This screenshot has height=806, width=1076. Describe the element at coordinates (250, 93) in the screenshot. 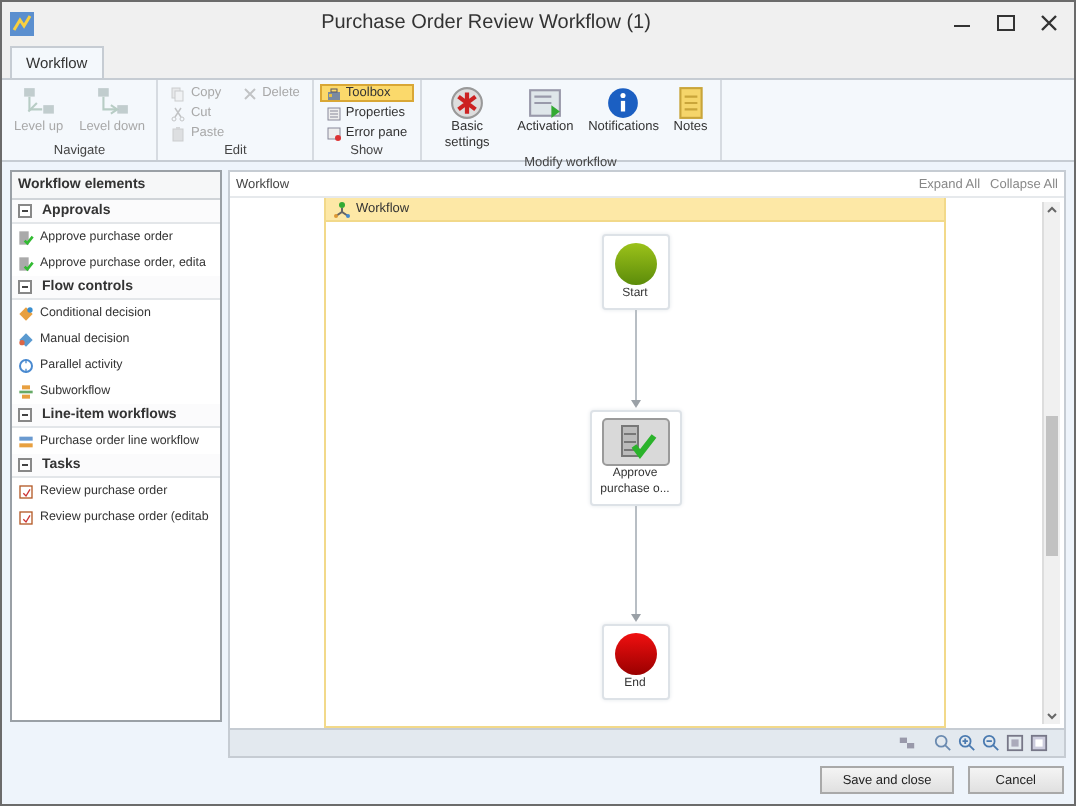

I see `delete-icon` at that location.